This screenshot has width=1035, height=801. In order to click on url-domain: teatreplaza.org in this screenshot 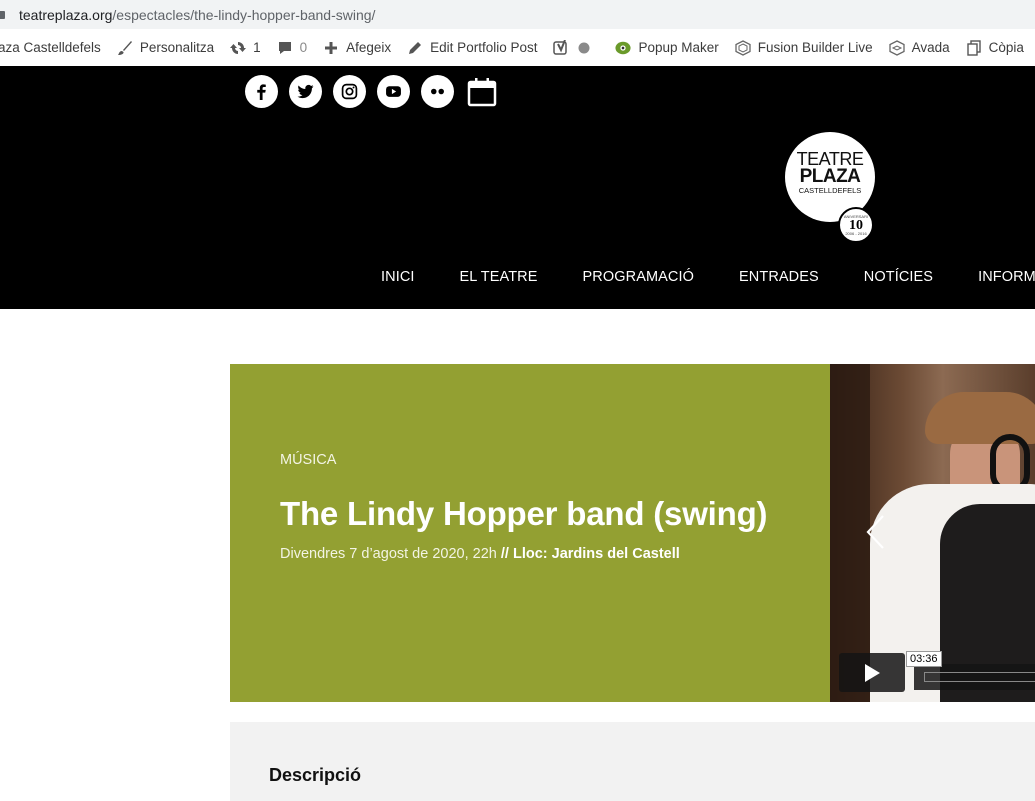, I will do `click(66, 14)`.